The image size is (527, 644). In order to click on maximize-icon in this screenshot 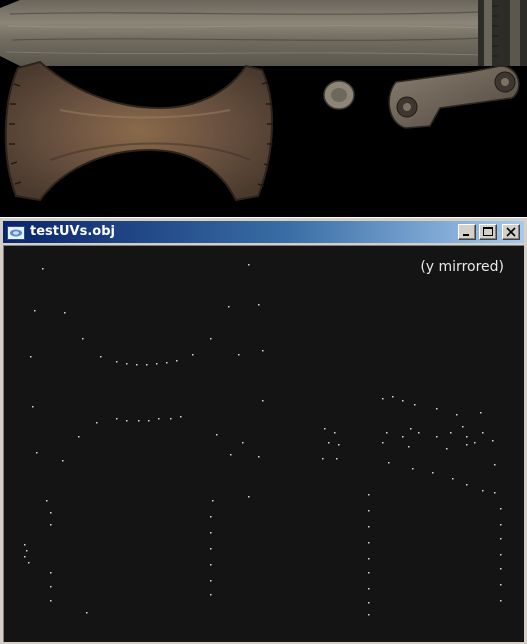, I will do `click(488, 231)`.